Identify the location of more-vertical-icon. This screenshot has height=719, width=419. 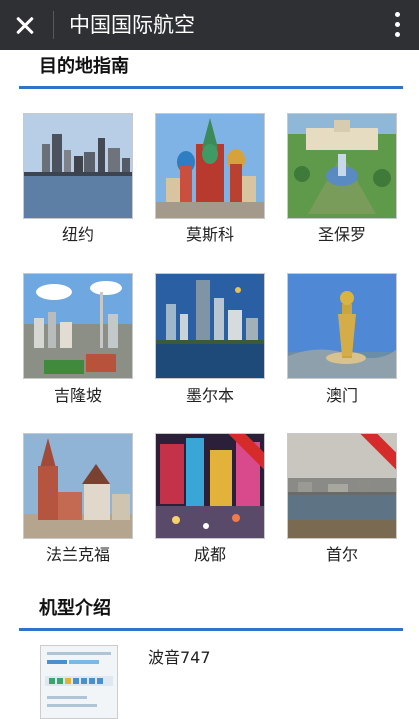
(397, 25).